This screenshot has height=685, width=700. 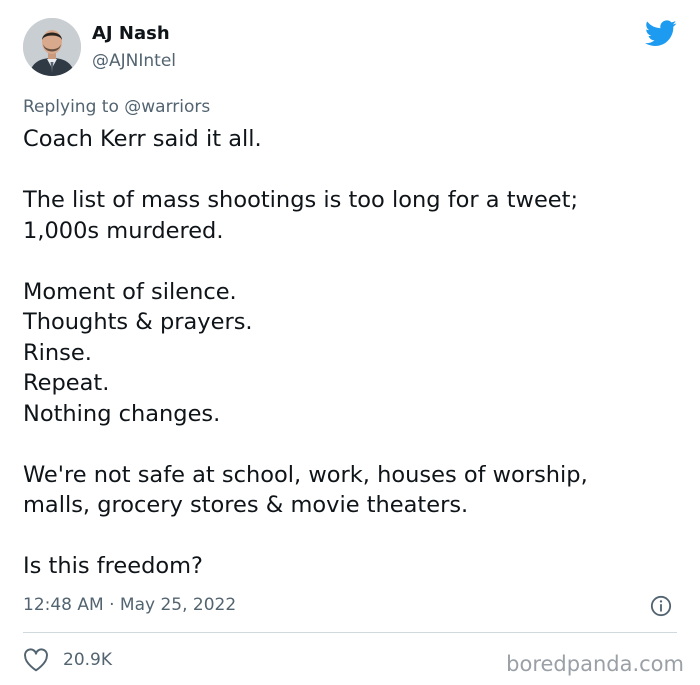 I want to click on watermark: boredpanda.com, so click(x=595, y=664).